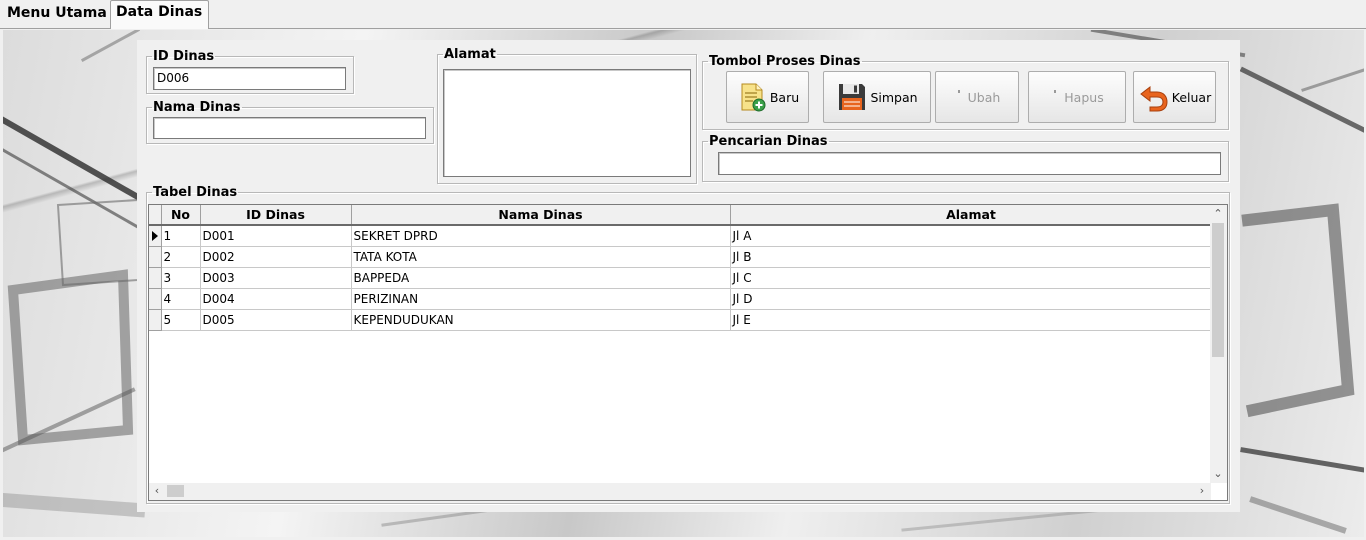 The width and height of the screenshot is (1366, 540). I want to click on vertical-scrollbar: ⌃ ⌄, so click(1218, 344).